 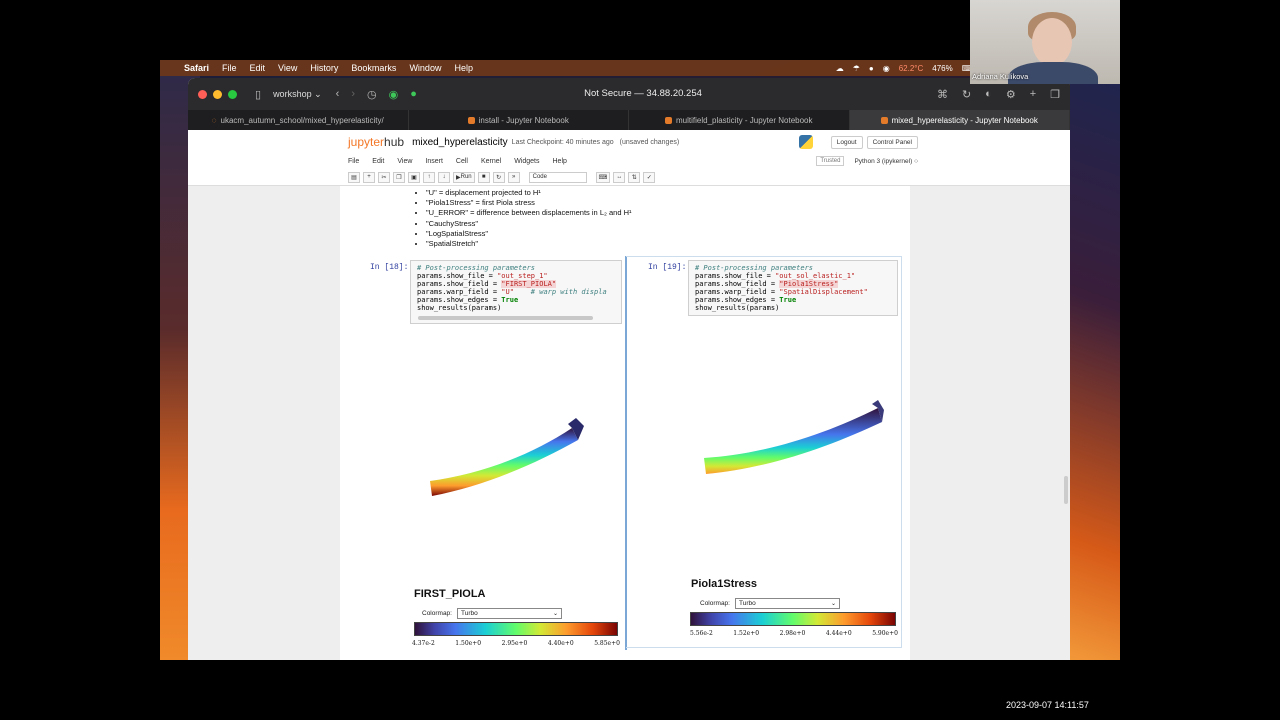 What do you see at coordinates (1011, 94) in the screenshot?
I see `gear-icon: ⚙` at bounding box center [1011, 94].